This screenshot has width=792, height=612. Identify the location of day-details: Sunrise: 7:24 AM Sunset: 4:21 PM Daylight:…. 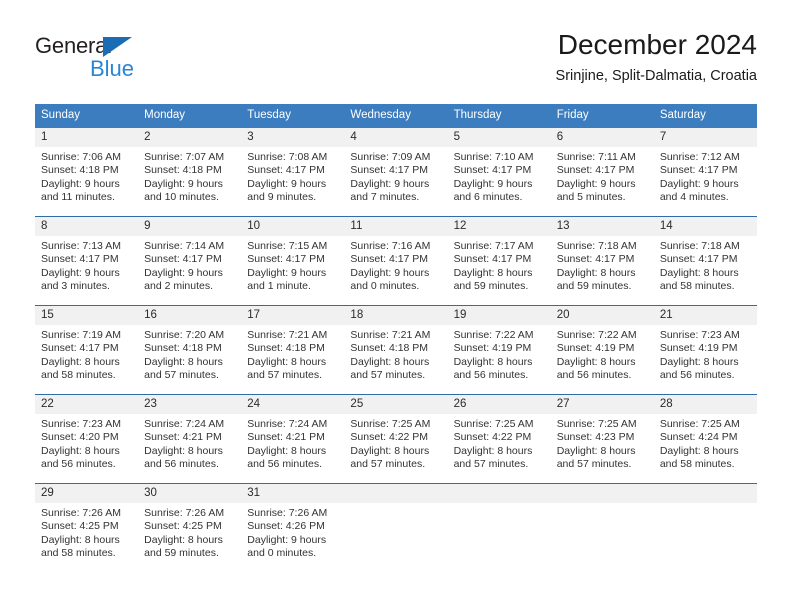
(189, 448).